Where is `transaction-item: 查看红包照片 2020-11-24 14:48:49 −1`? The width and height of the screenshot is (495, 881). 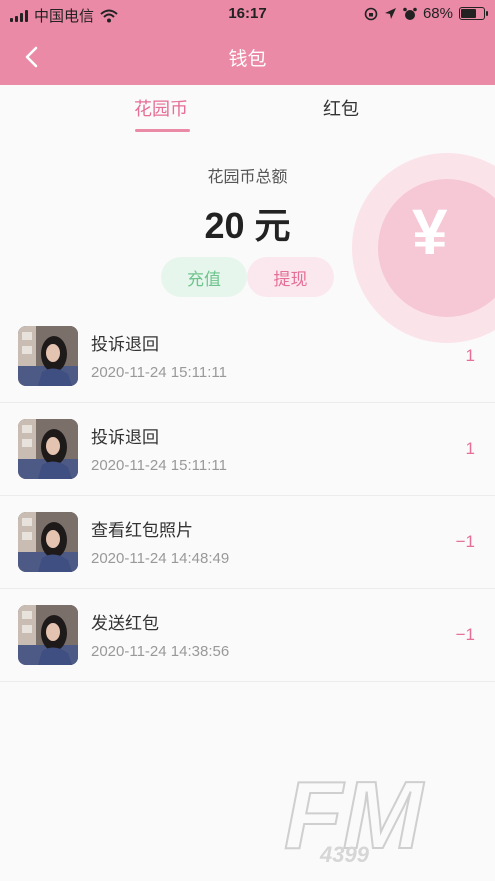 transaction-item: 查看红包照片 2020-11-24 14:48:49 −1 is located at coordinates (247, 542).